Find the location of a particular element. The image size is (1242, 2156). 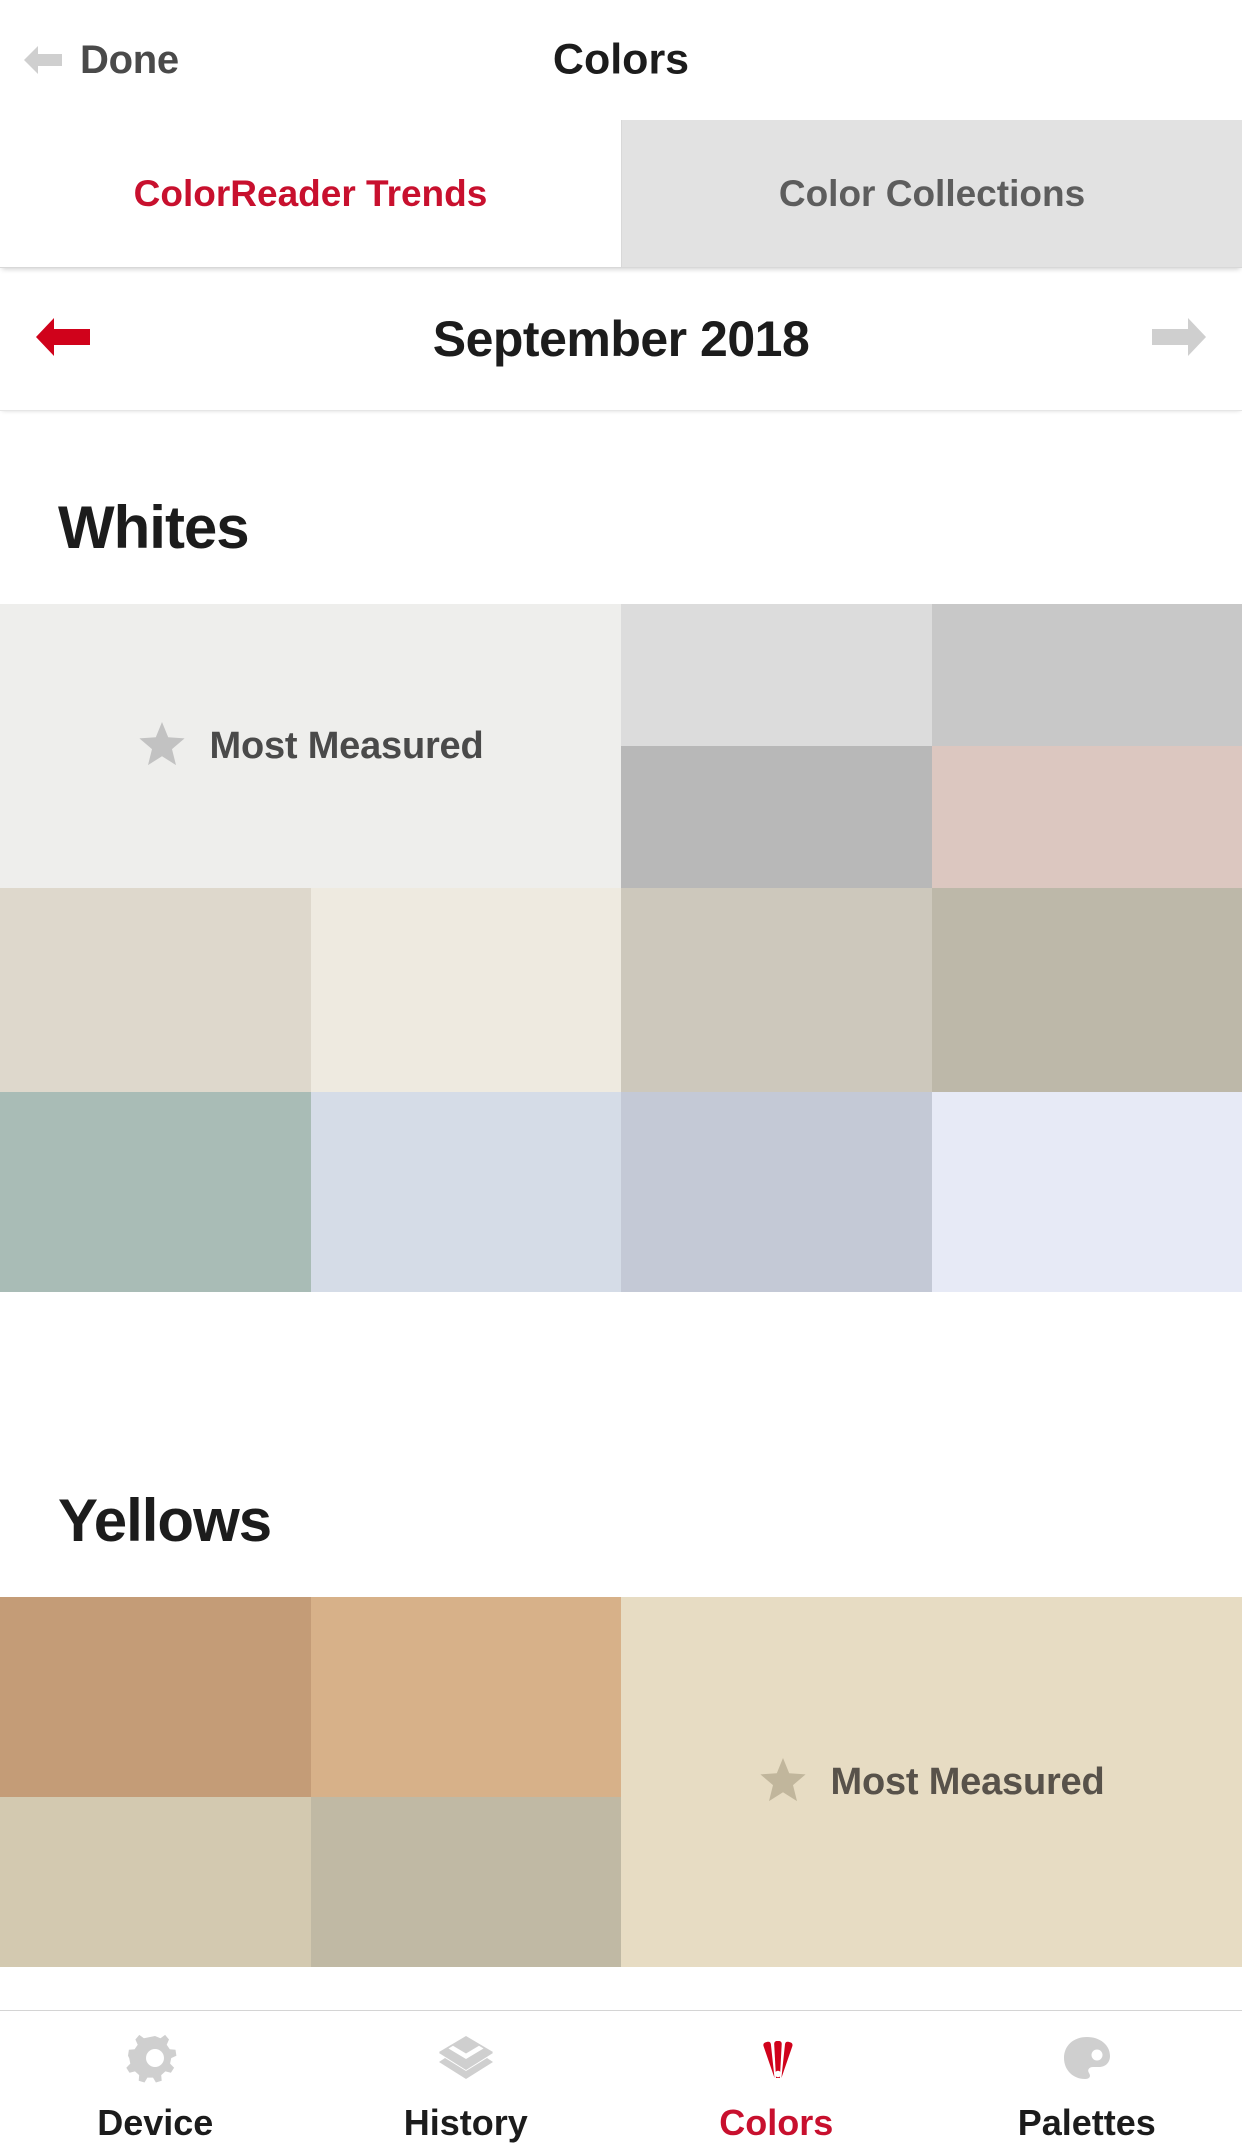

most-measured-tile-whites: Most Measured is located at coordinates (310, 746).